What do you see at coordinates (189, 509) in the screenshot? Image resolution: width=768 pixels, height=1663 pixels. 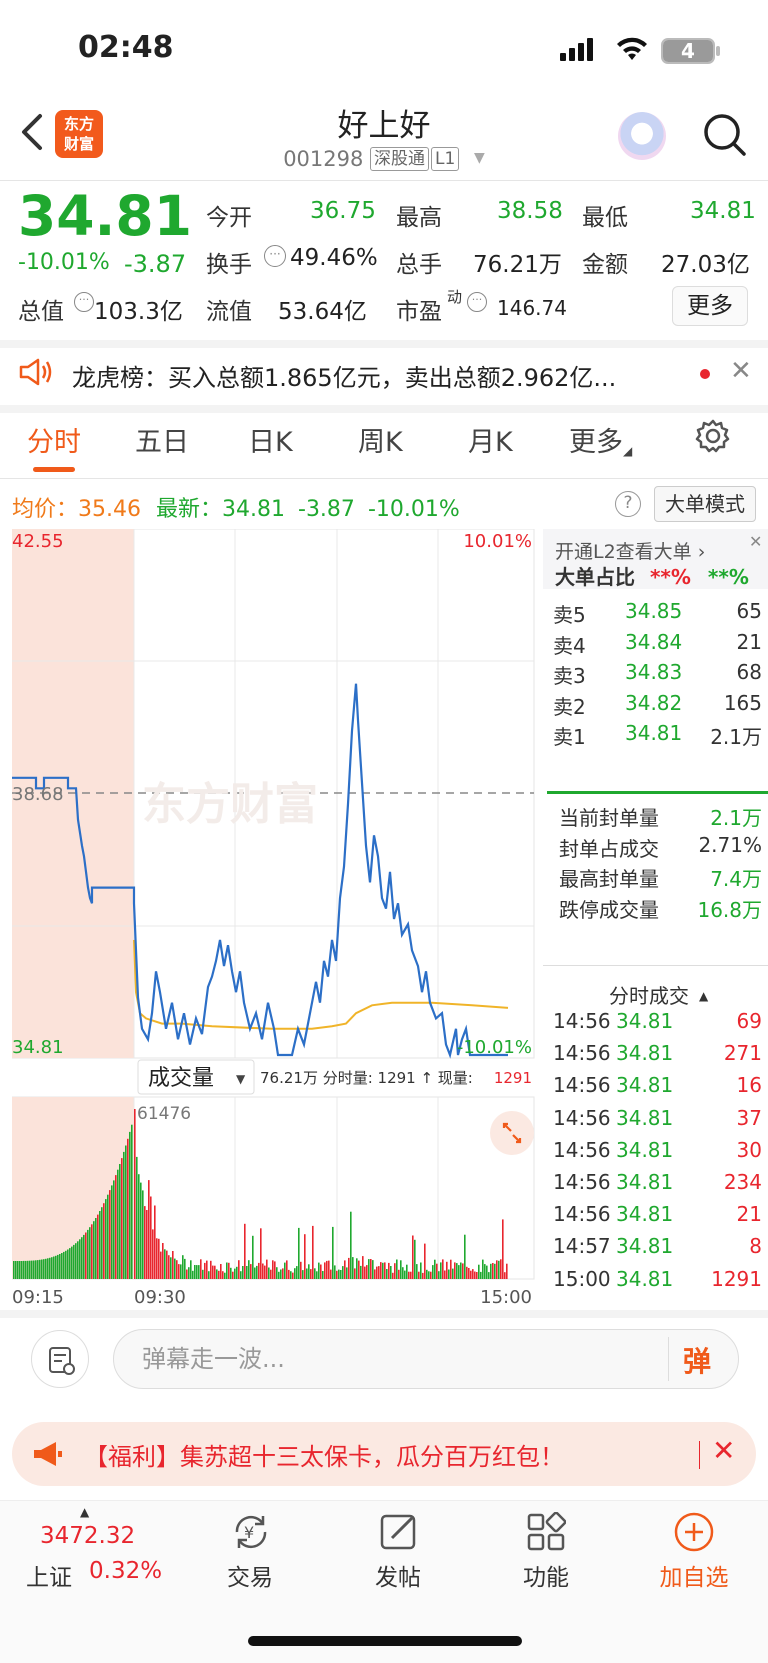 I see `last-label: 最新：` at bounding box center [189, 509].